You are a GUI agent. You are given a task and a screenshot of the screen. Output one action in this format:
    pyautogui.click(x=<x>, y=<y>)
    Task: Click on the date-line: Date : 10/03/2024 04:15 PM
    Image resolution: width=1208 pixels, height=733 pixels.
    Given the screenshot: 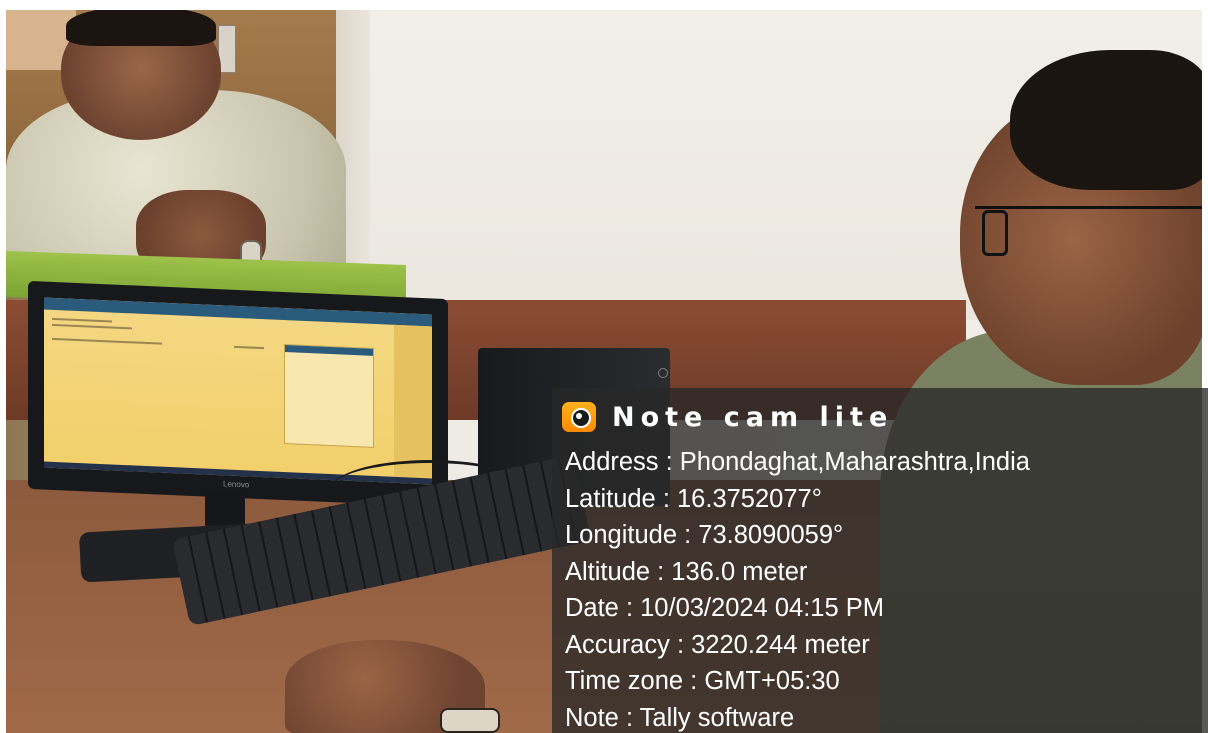 What is the action you would take?
    pyautogui.click(x=724, y=608)
    